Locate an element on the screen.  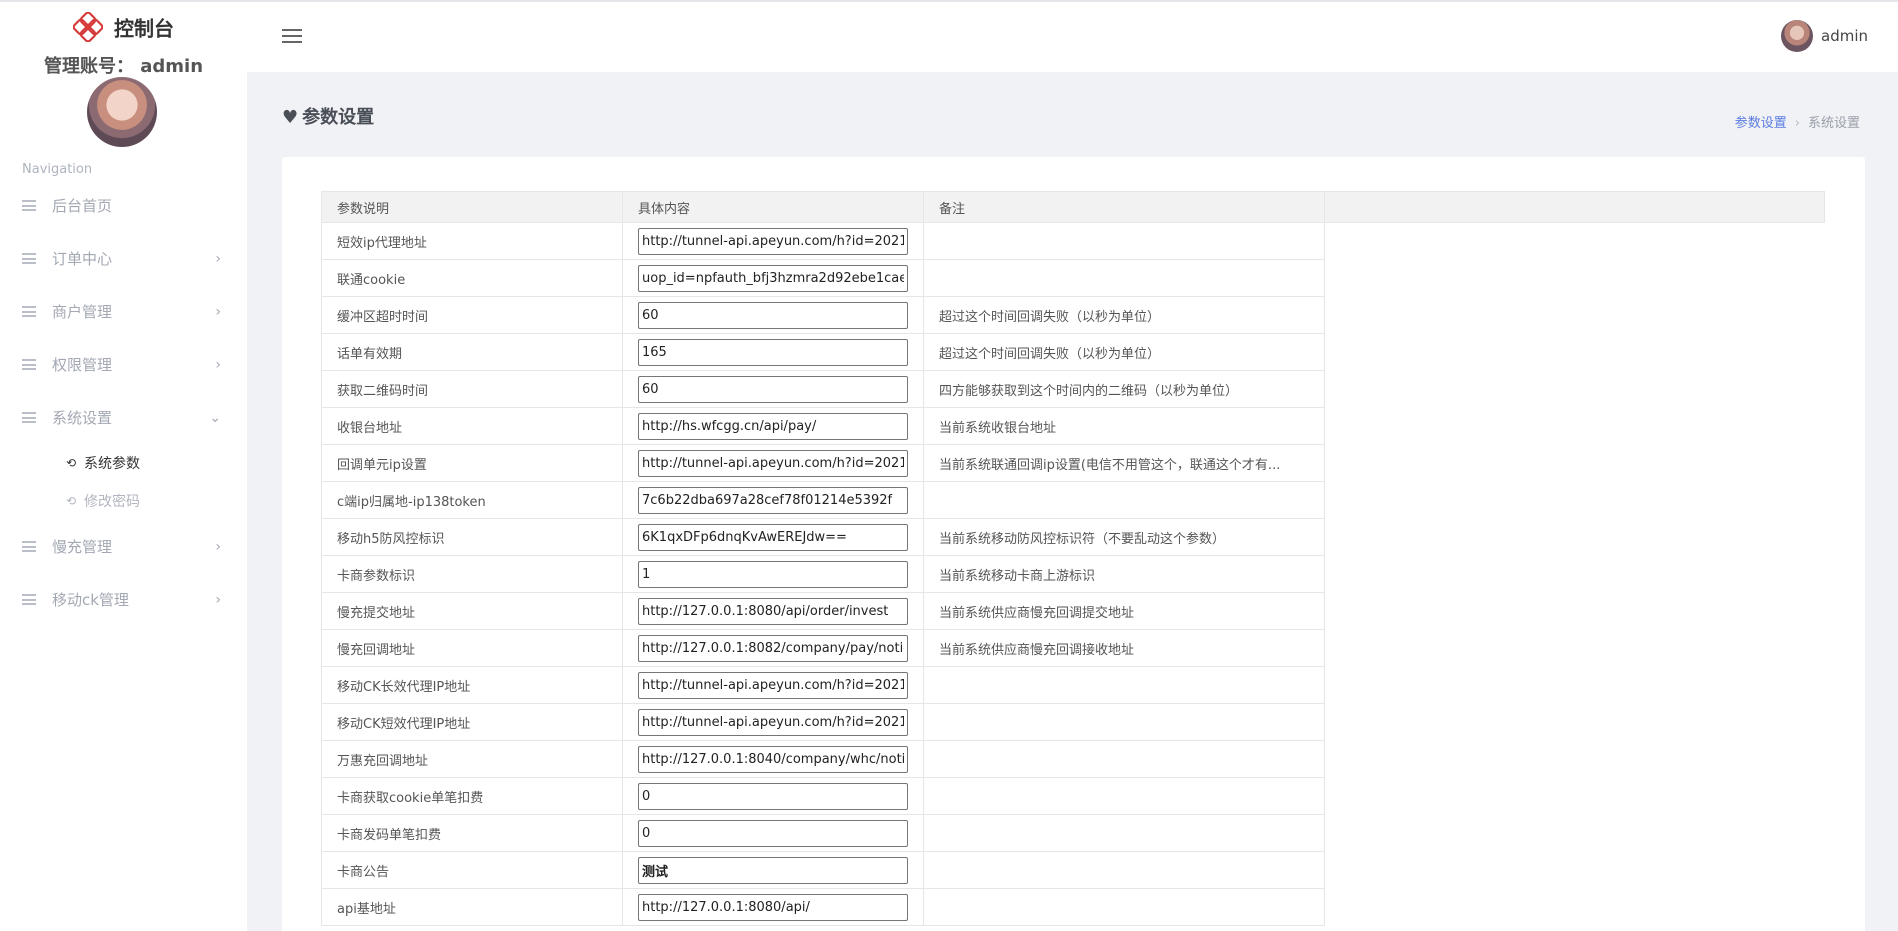
table-row: 慢充提交地址 当前系统供应商慢充回调提交地址 is located at coordinates (1073, 611).